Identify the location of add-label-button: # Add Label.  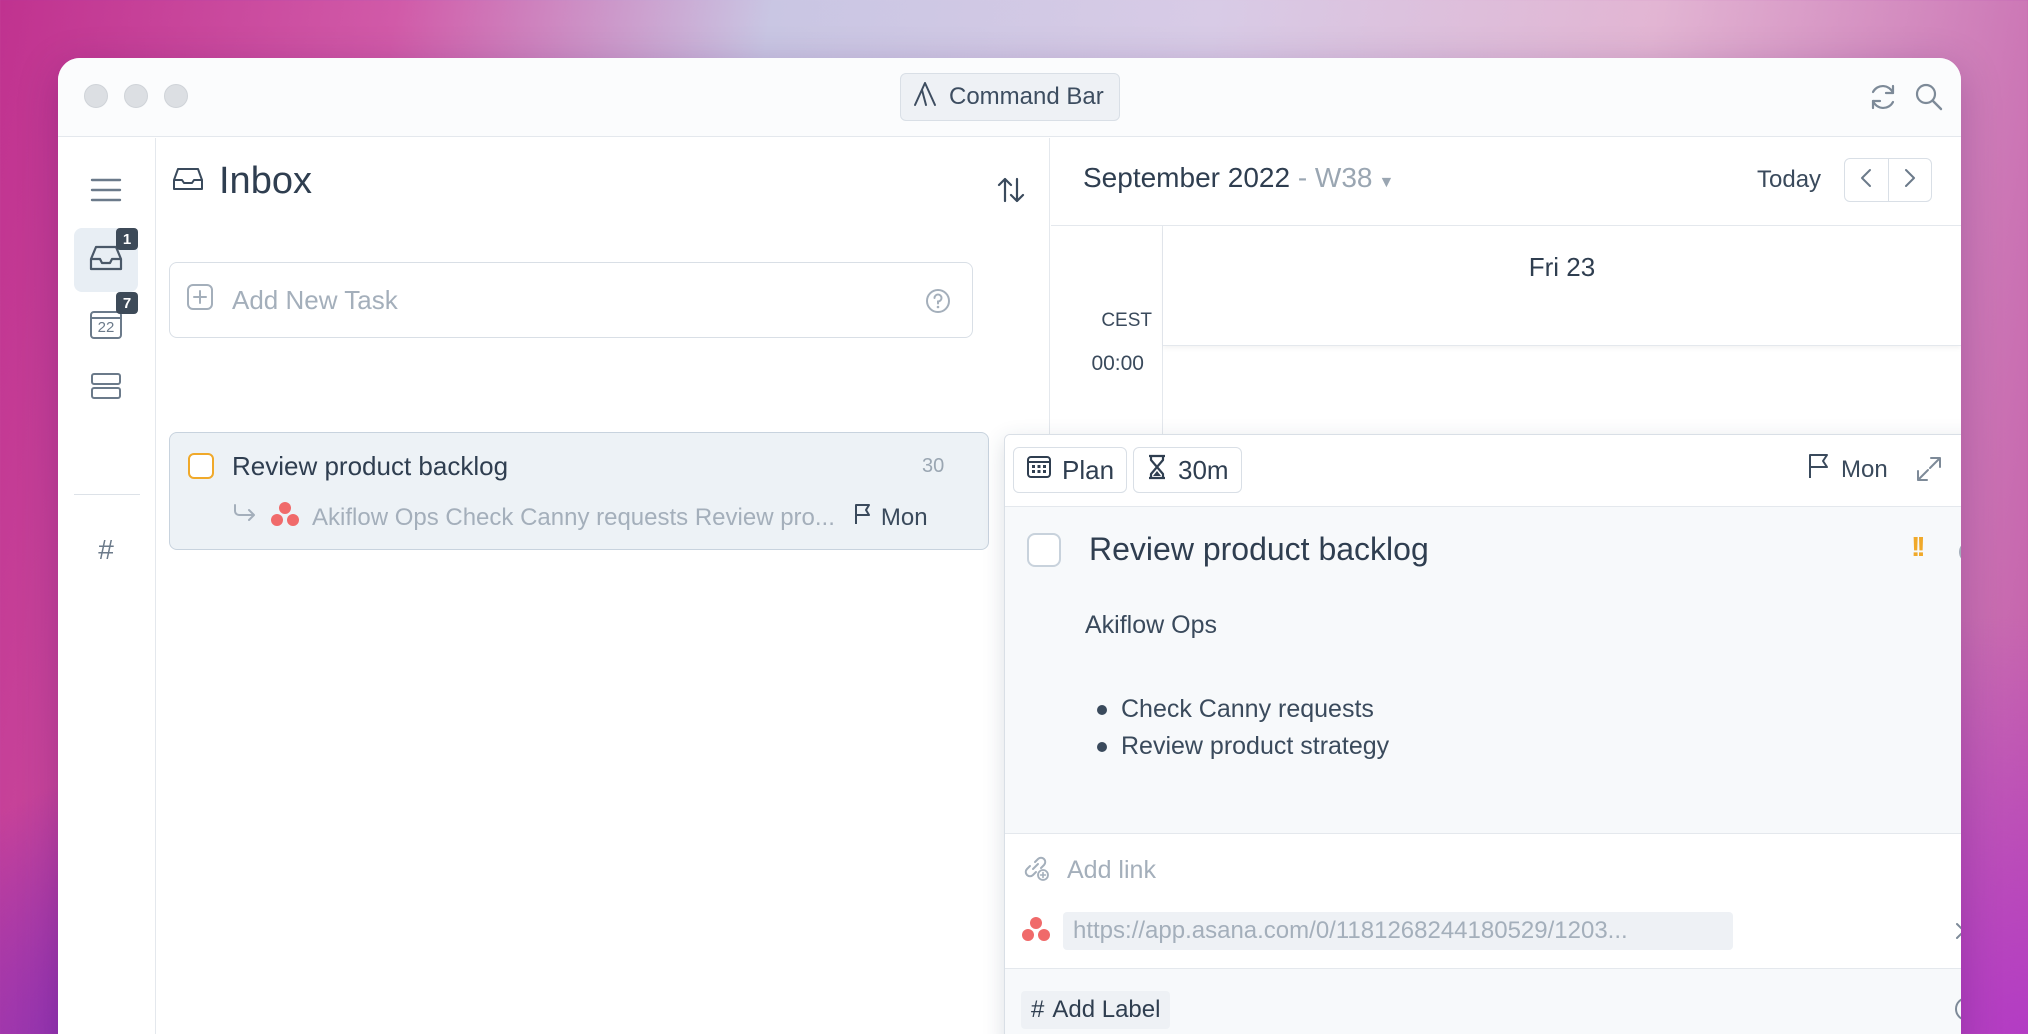
(1096, 1010).